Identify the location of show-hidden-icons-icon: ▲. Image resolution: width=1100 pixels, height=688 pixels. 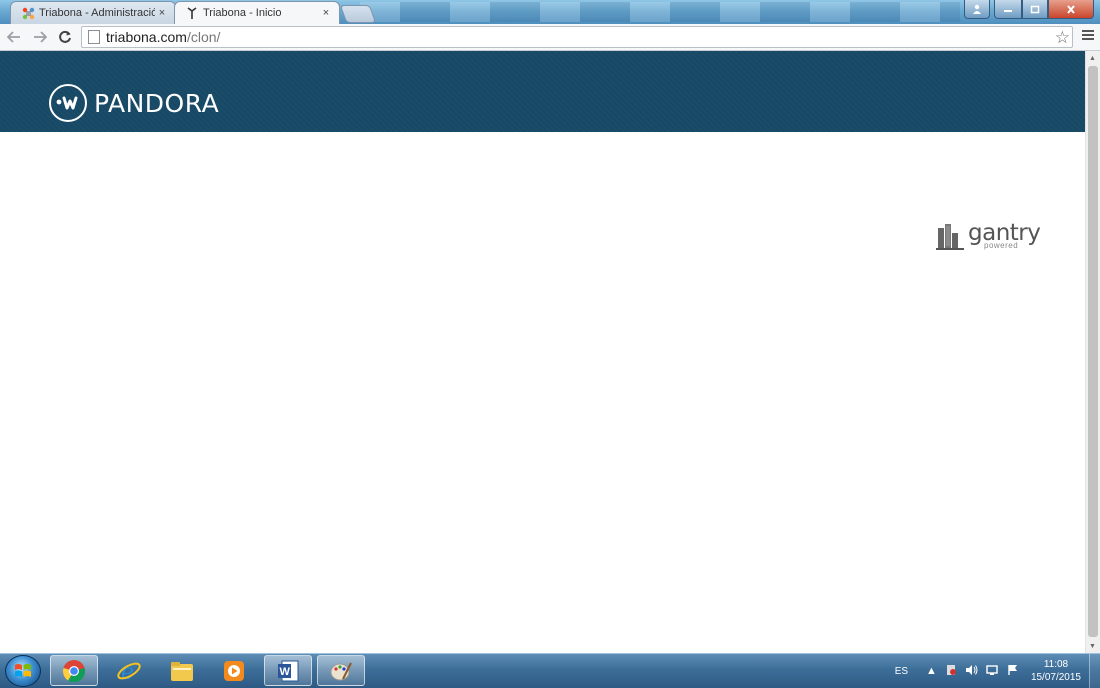
(931, 671).